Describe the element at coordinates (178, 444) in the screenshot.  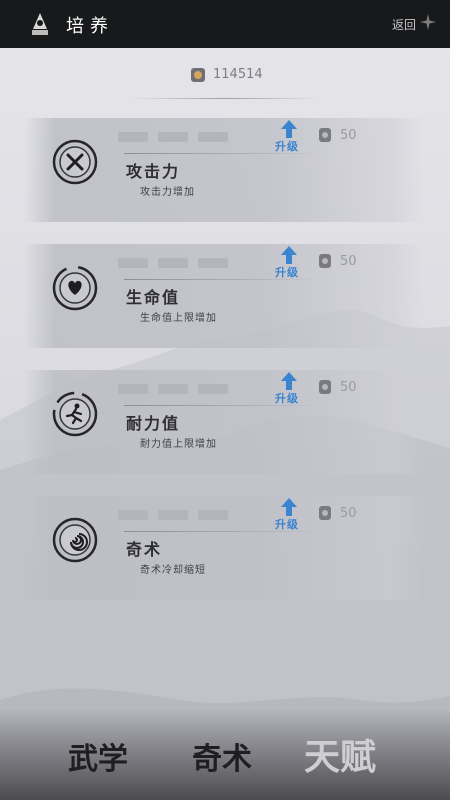
I see `skill-description: 耐力值上限增加` at that location.